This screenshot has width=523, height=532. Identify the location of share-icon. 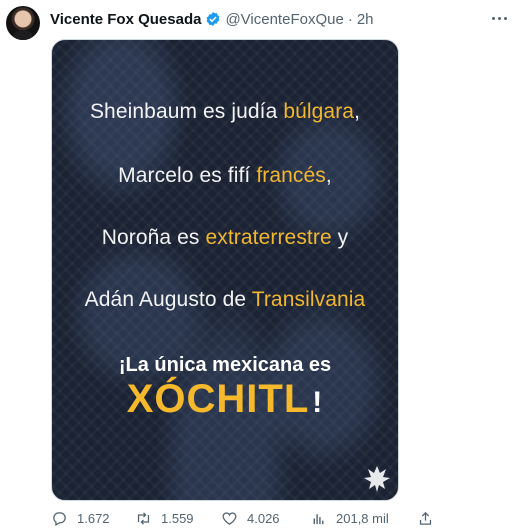
(425, 518).